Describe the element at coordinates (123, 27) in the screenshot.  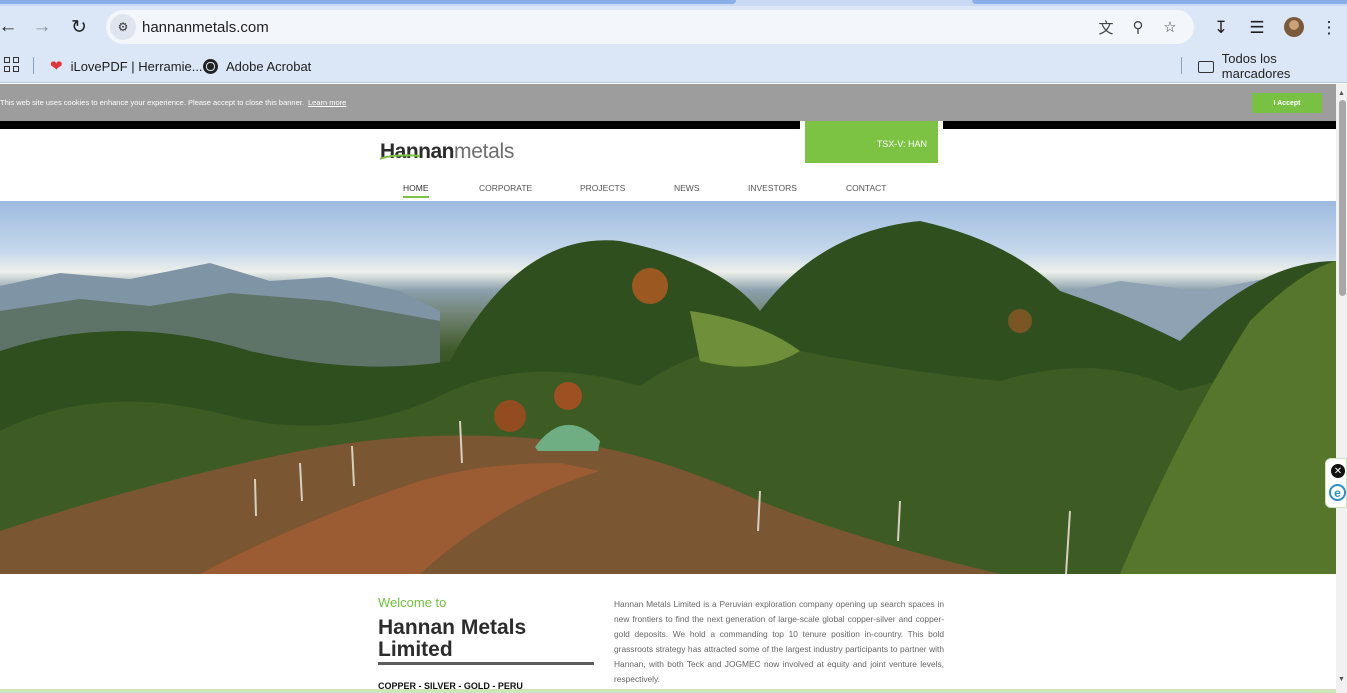
I see `site-info-icon: ⚙` at that location.